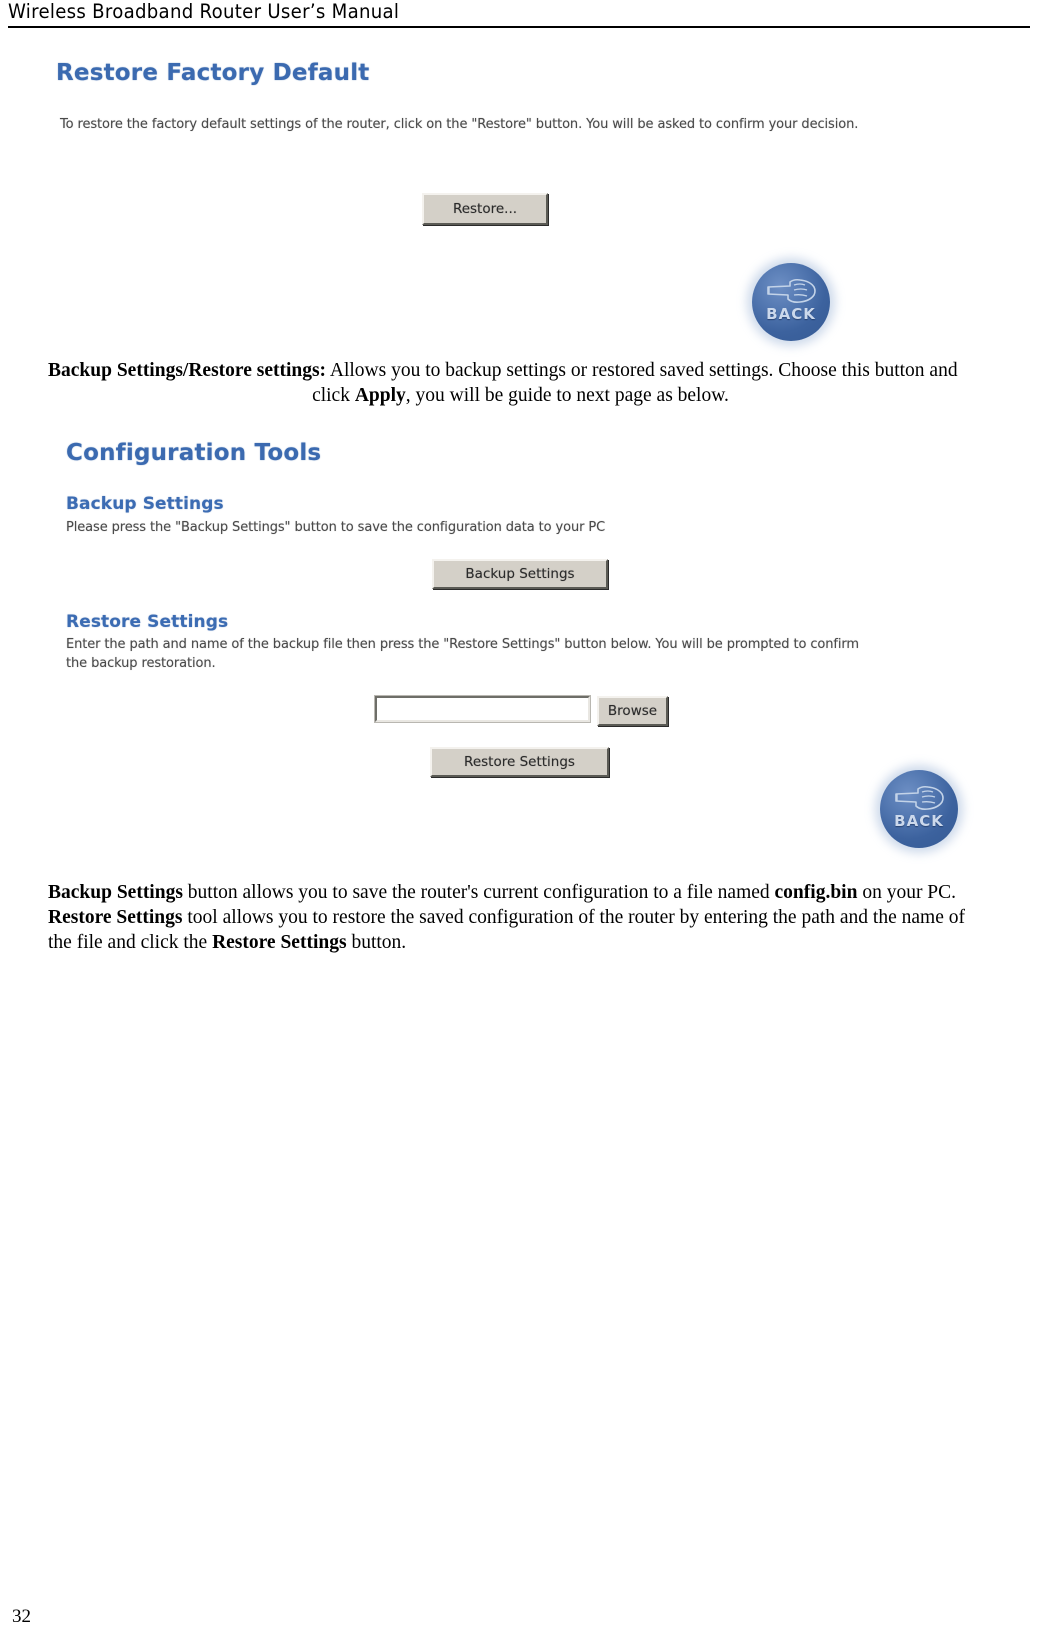  I want to click on restore-settings-description-line2: the backup restoration., so click(141, 663).